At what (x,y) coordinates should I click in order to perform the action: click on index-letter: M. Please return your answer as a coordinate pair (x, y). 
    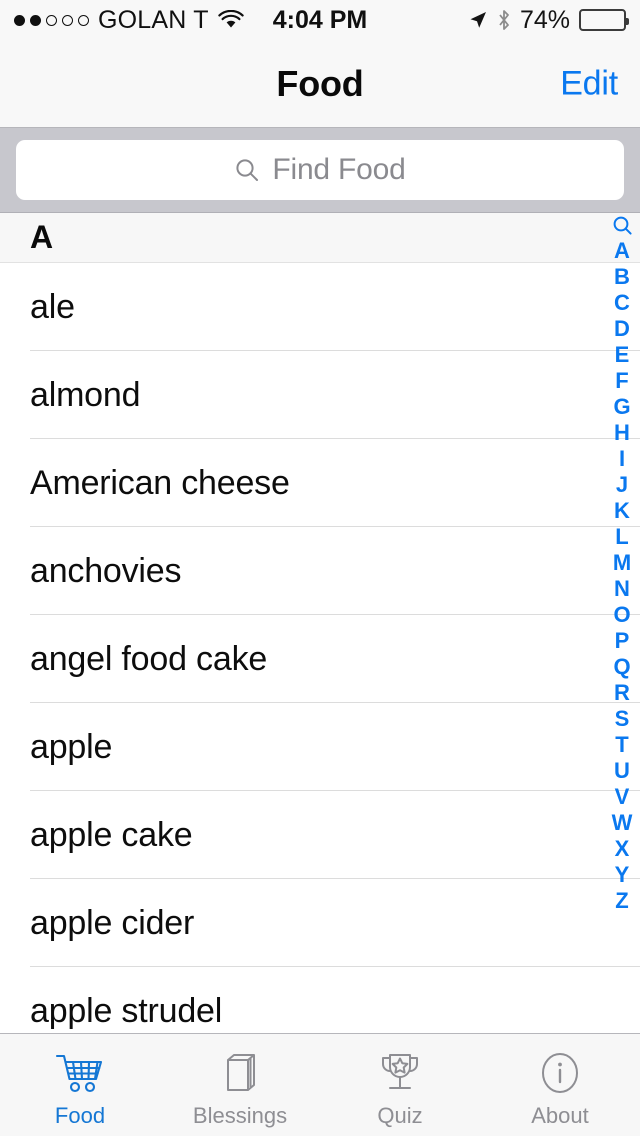
    Looking at the image, I should click on (622, 563).